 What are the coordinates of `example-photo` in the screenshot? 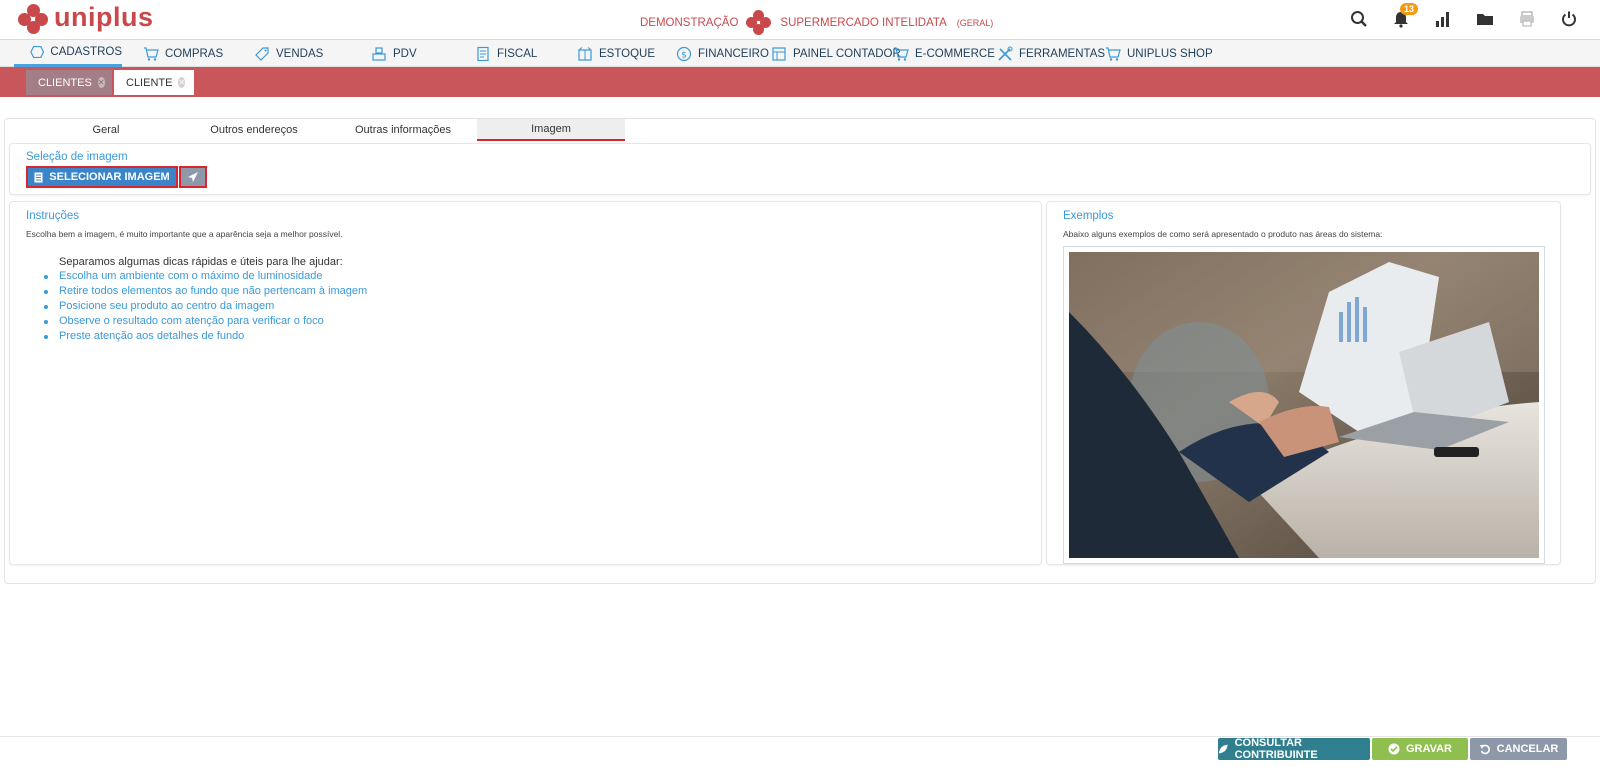 It's located at (1304, 405).